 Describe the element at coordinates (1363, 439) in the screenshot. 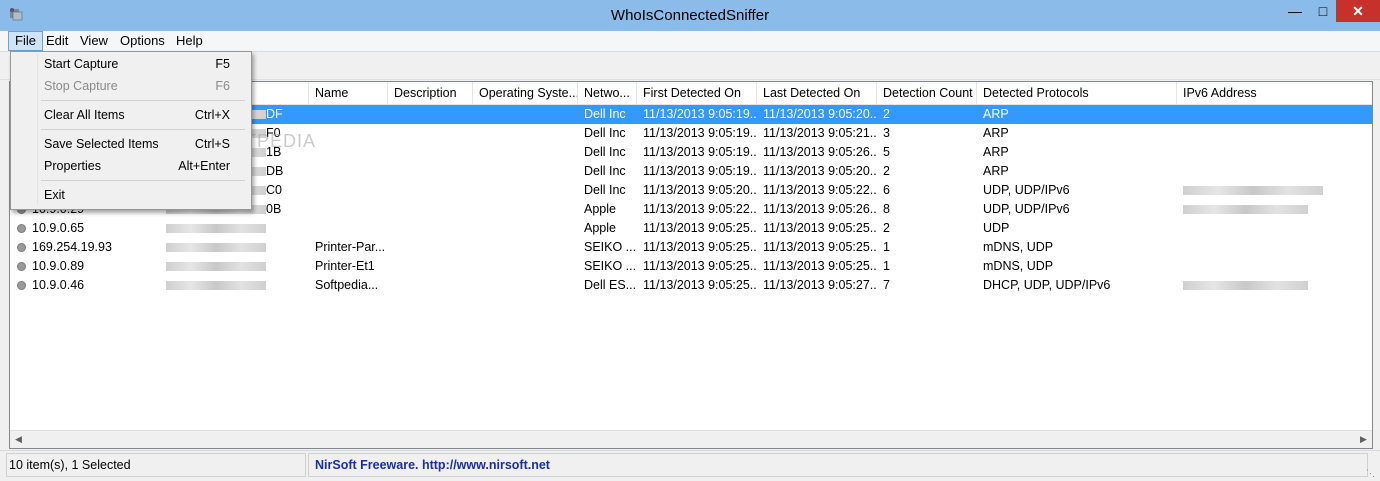

I see `scroll-right-icon: ▶` at that location.